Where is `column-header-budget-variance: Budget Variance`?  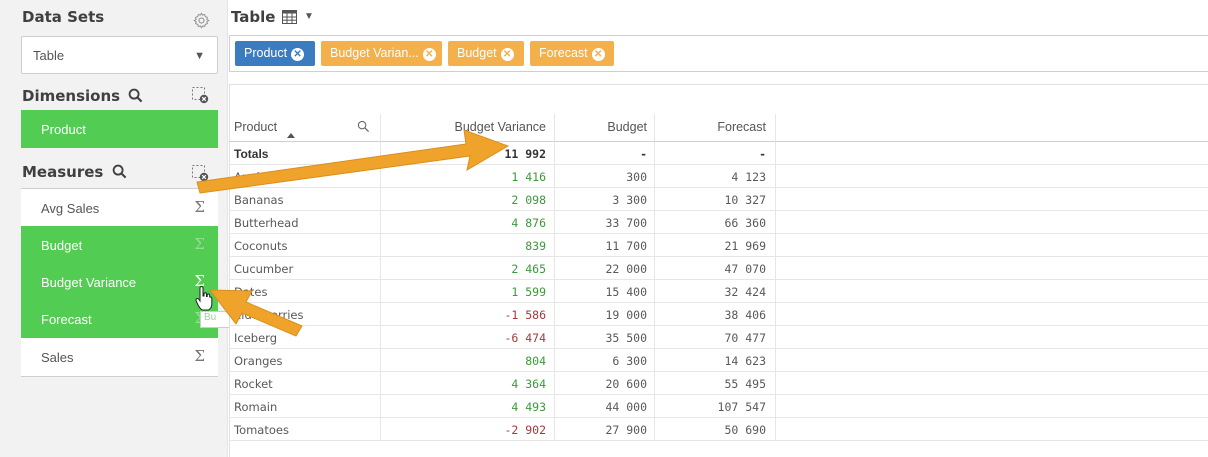 column-header-budget-variance: Budget Variance is located at coordinates (468, 128).